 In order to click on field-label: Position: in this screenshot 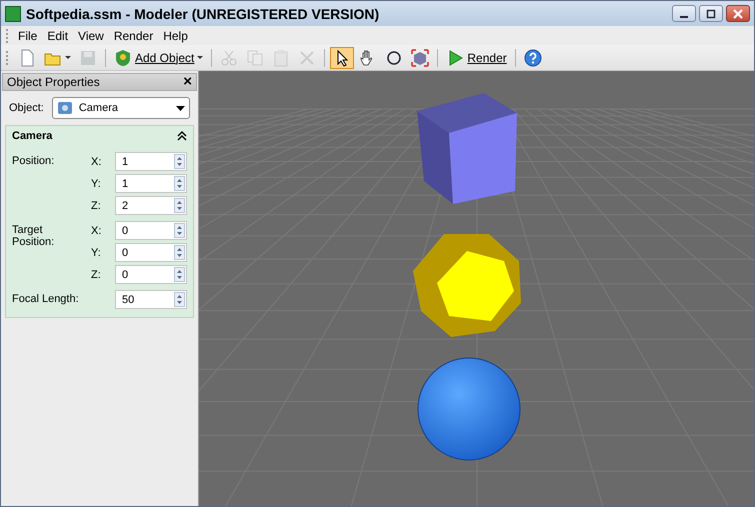, I will do `click(34, 161)`.